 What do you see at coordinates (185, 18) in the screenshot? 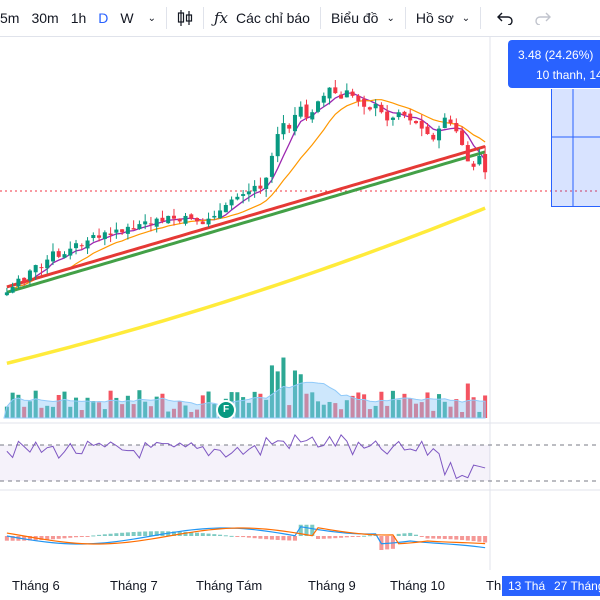
I see `candlestick-icon` at bounding box center [185, 18].